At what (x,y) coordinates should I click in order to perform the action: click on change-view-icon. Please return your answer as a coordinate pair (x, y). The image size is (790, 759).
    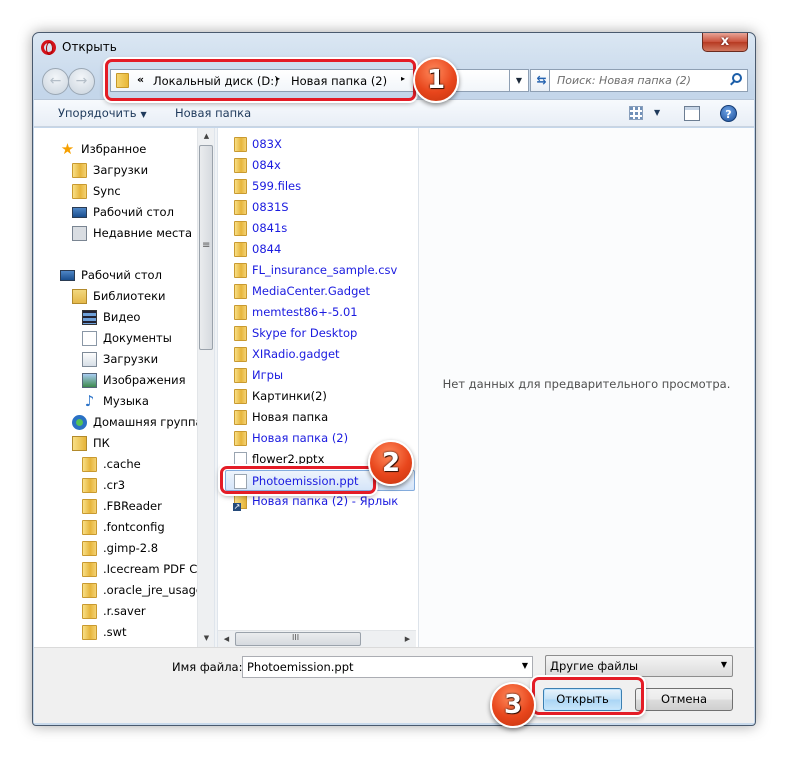
    Looking at the image, I should click on (636, 113).